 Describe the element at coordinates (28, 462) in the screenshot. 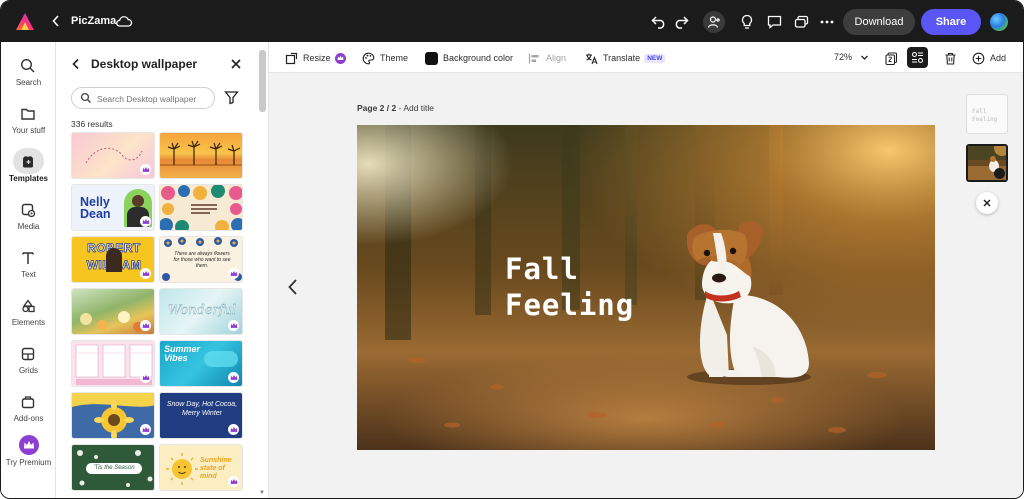

I see `rail-label: Try Premium` at that location.